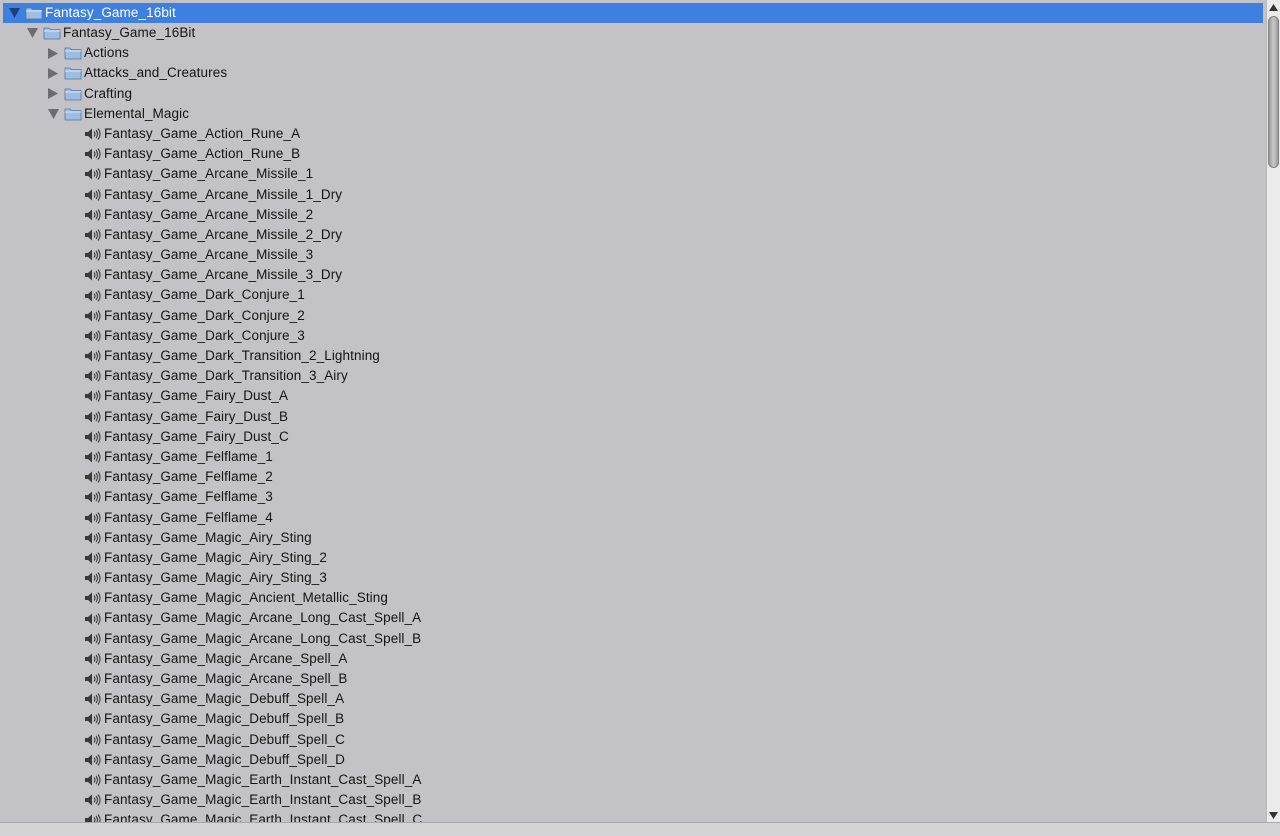 Image resolution: width=1280 pixels, height=836 pixels. I want to click on tree-row-folder: Elemental_Magic, so click(633, 114).